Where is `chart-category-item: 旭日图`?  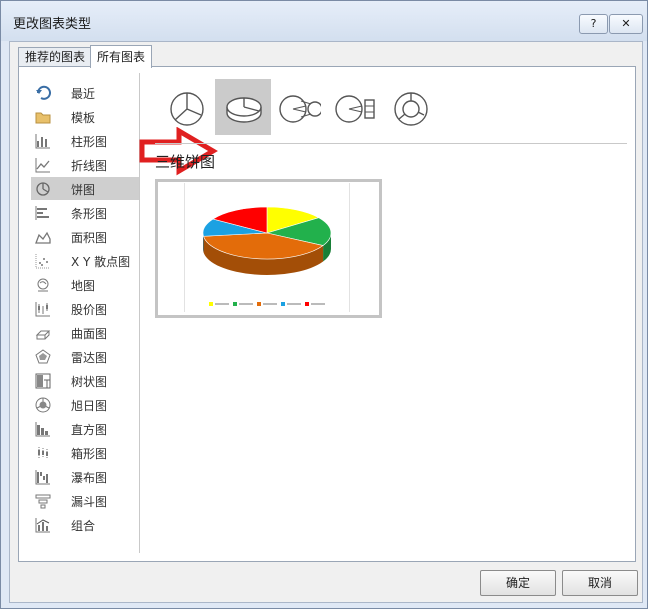
chart-category-item: 旭日图 is located at coordinates (85, 404).